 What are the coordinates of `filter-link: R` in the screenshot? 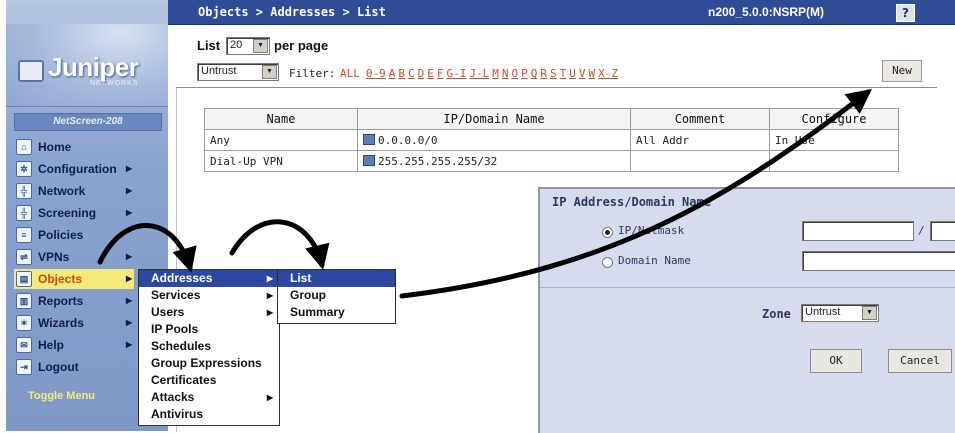 It's located at (543, 73).